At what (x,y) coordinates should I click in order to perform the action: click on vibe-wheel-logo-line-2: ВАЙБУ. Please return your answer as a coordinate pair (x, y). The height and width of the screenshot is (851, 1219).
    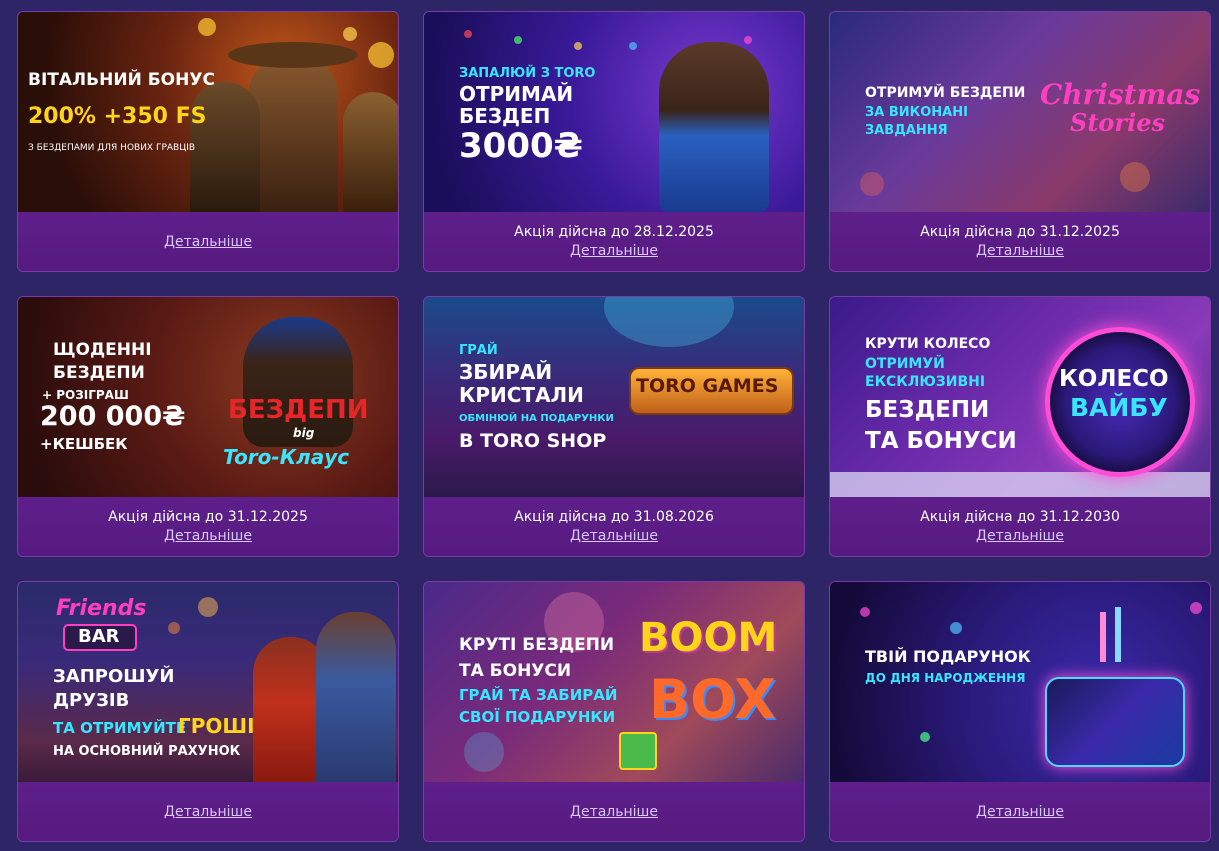
    Looking at the image, I should click on (1119, 407).